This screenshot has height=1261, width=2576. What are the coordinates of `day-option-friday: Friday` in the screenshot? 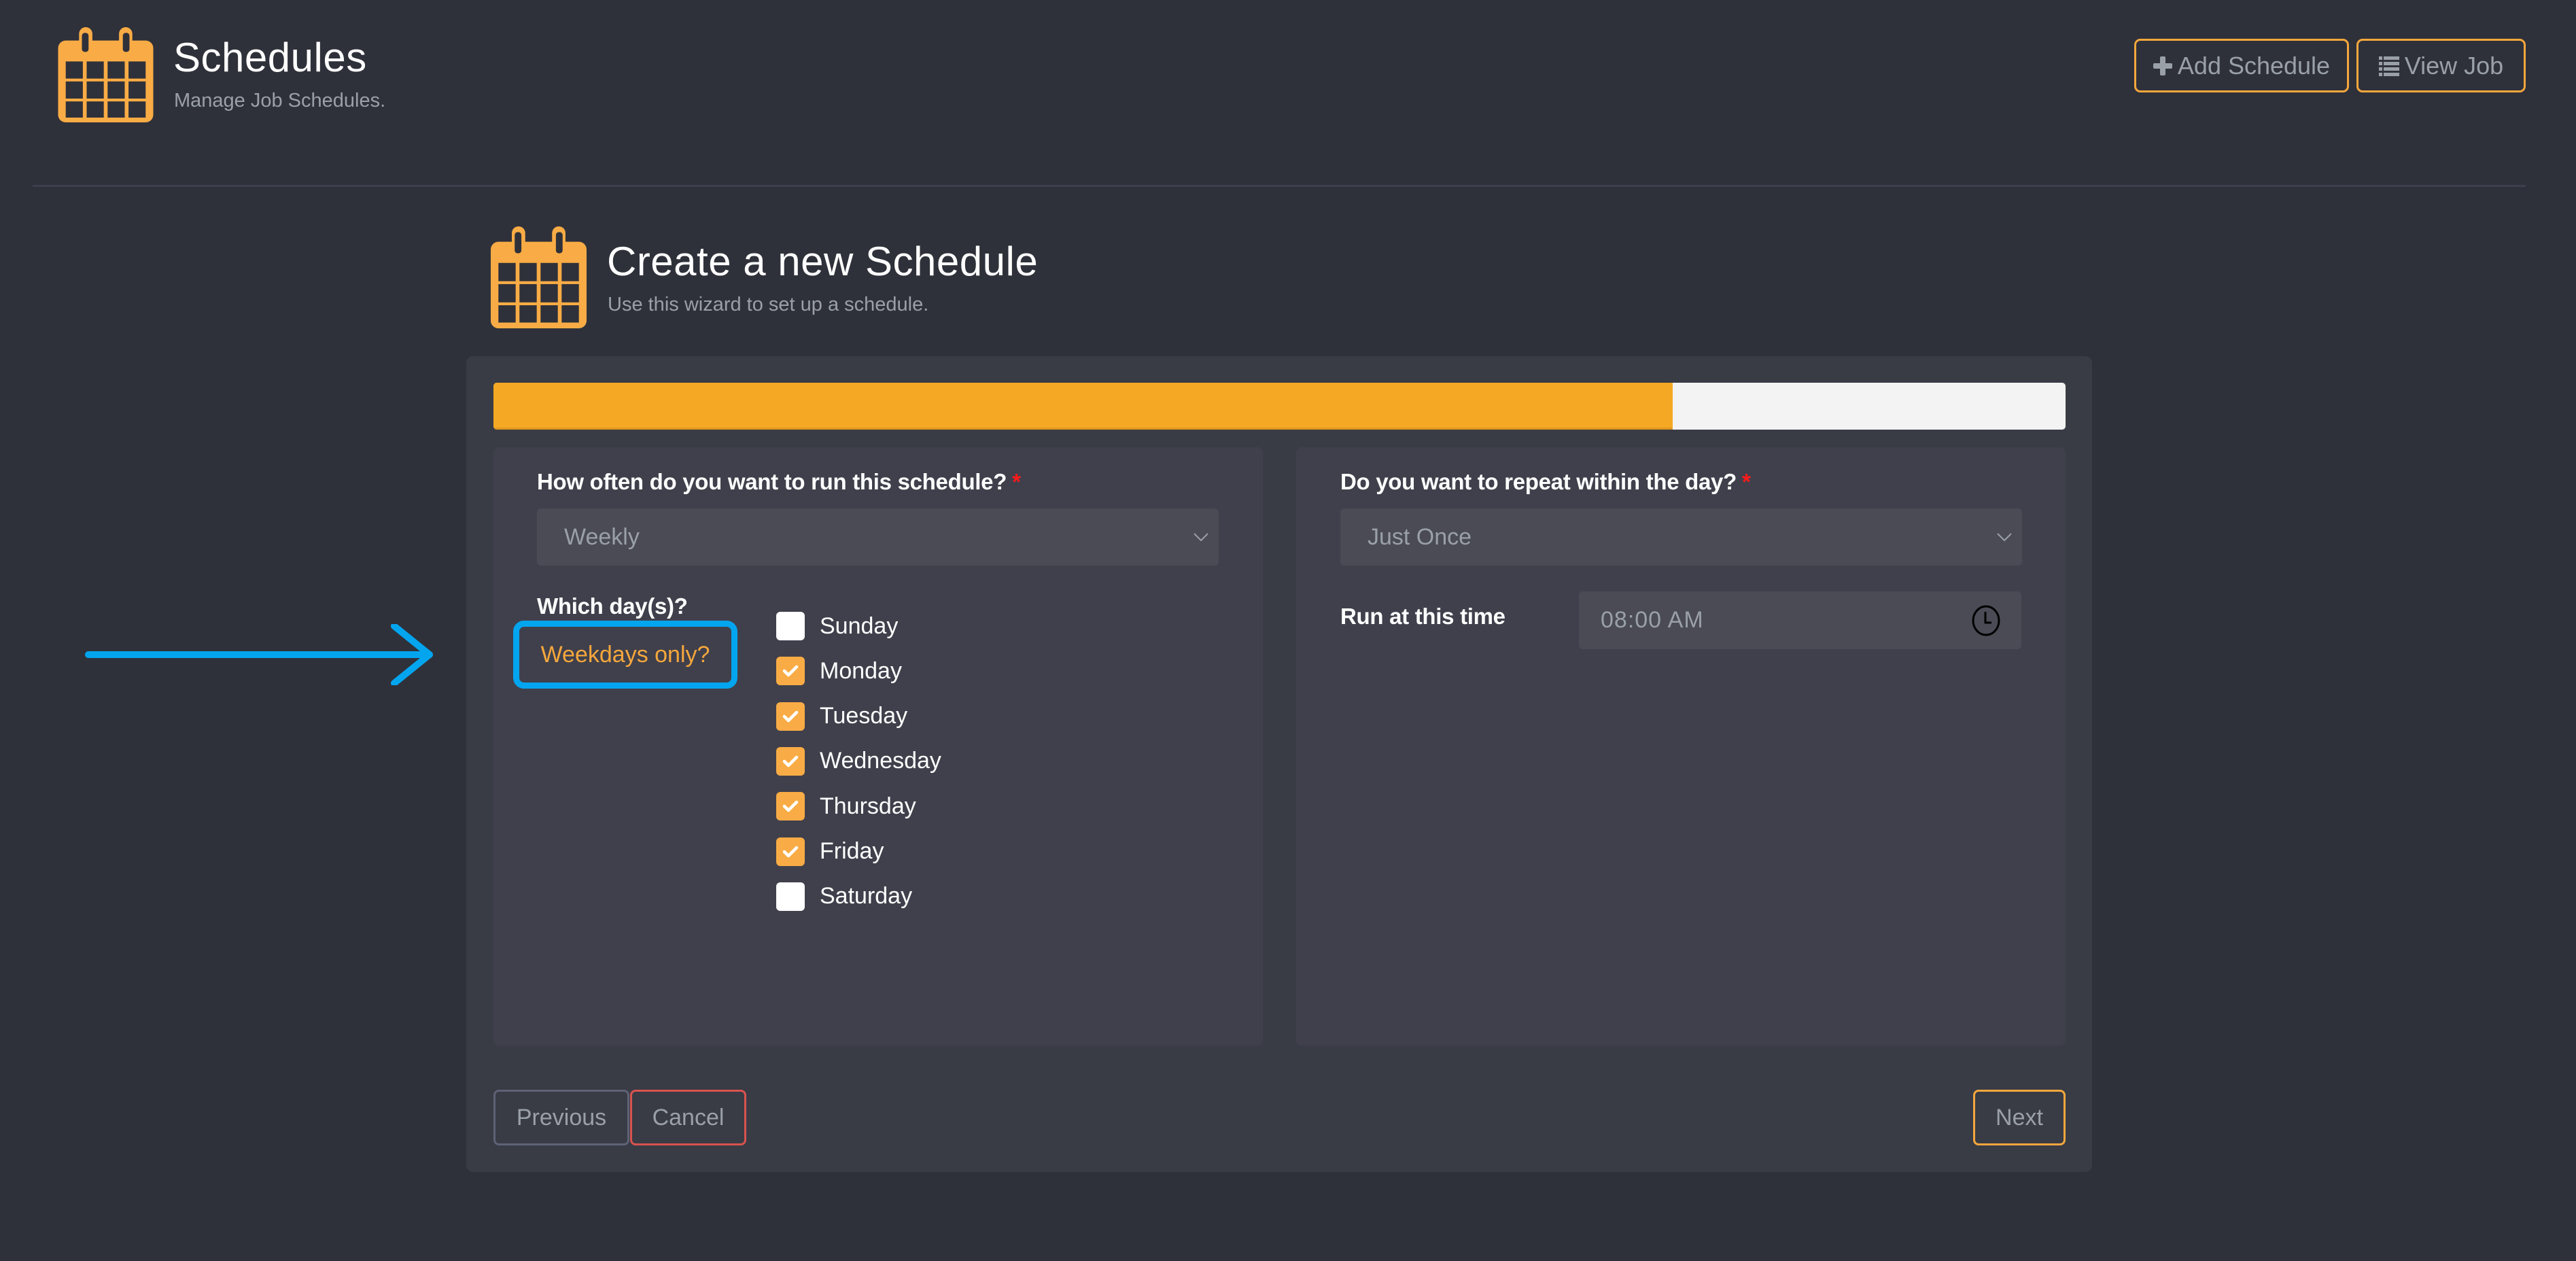 It's located at (830, 852).